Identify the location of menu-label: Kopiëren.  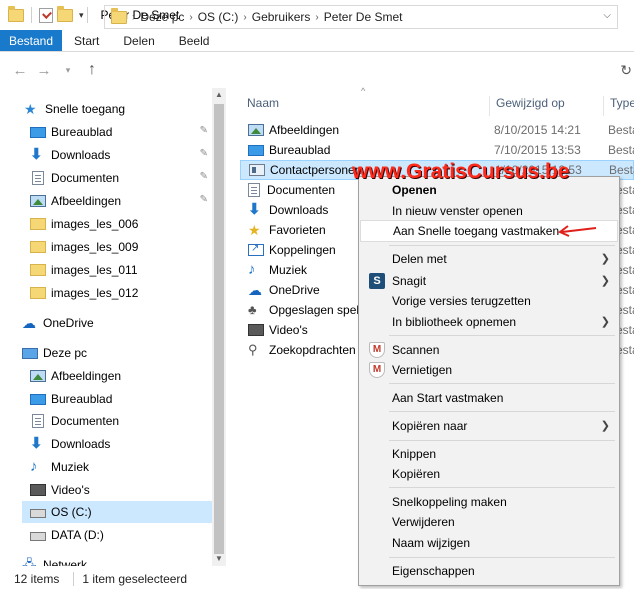
(416, 474).